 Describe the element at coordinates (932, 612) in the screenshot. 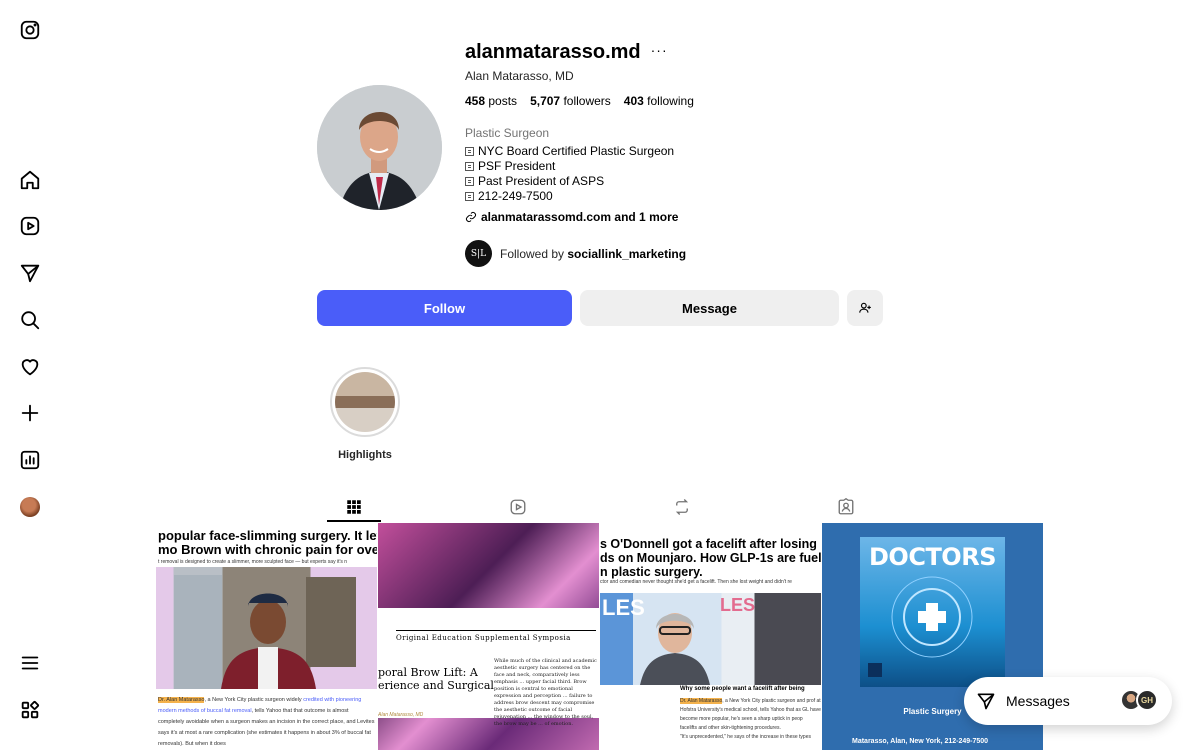

I see `magazine-cover: DOCTORS` at that location.